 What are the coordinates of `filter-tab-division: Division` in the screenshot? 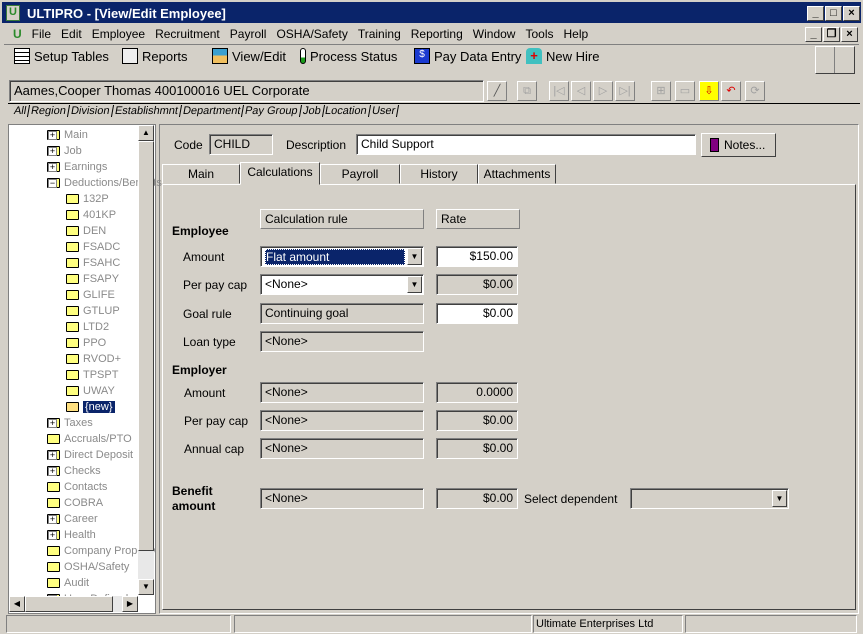 It's located at (91, 111).